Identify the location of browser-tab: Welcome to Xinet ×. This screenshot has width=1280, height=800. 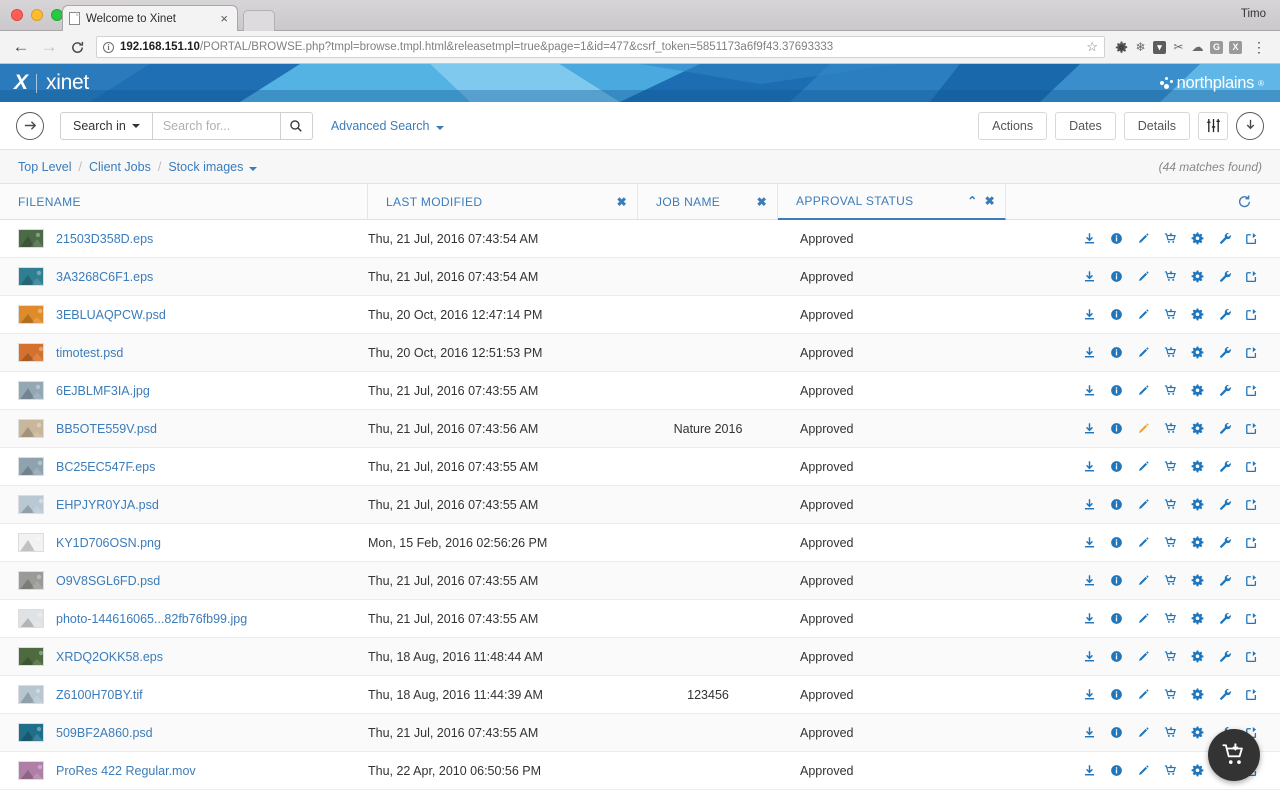
(150, 18).